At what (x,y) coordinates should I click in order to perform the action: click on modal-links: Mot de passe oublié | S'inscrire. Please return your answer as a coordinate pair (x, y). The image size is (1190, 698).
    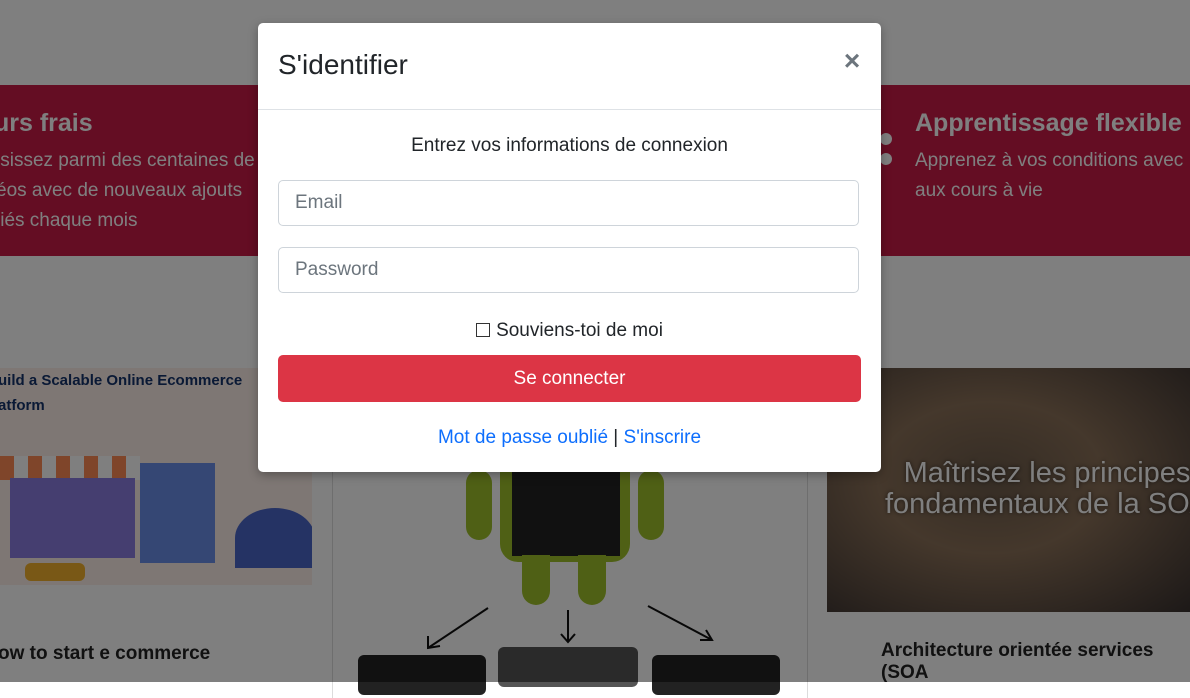
    Looking at the image, I should click on (569, 438).